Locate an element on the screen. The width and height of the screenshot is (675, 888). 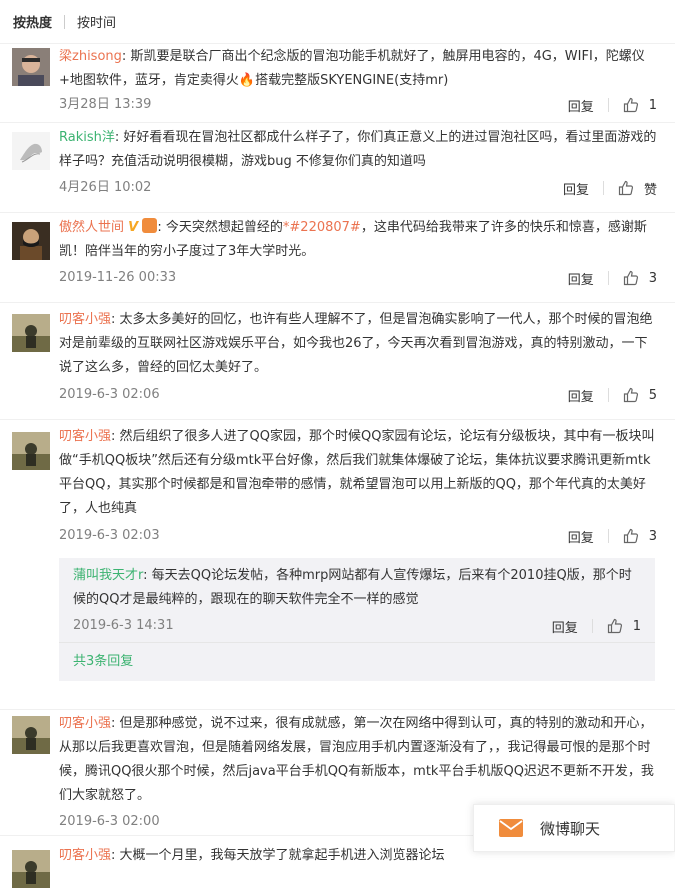
hashtag-link: *#220807# is located at coordinates (322, 227).